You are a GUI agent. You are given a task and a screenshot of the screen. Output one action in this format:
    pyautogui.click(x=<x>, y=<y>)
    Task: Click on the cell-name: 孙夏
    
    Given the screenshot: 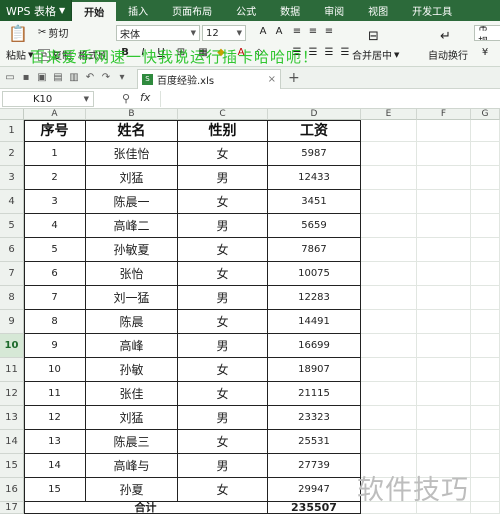 What is the action you would take?
    pyautogui.click(x=132, y=490)
    